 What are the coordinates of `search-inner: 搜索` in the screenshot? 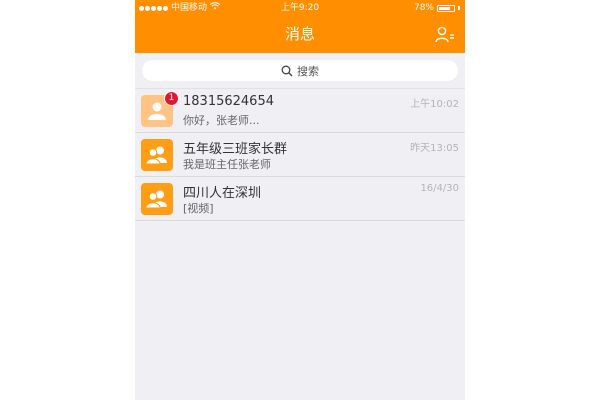 It's located at (300, 71).